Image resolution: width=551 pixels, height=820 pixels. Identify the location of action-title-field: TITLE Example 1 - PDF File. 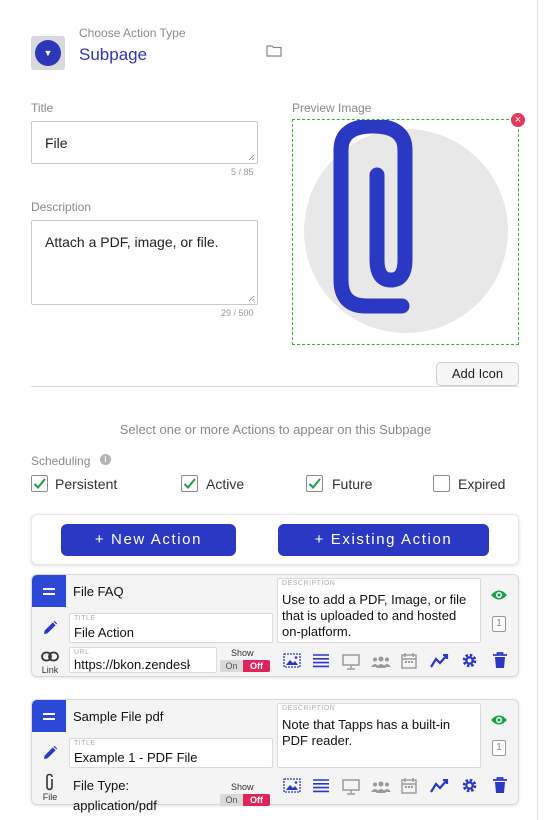
(171, 753).